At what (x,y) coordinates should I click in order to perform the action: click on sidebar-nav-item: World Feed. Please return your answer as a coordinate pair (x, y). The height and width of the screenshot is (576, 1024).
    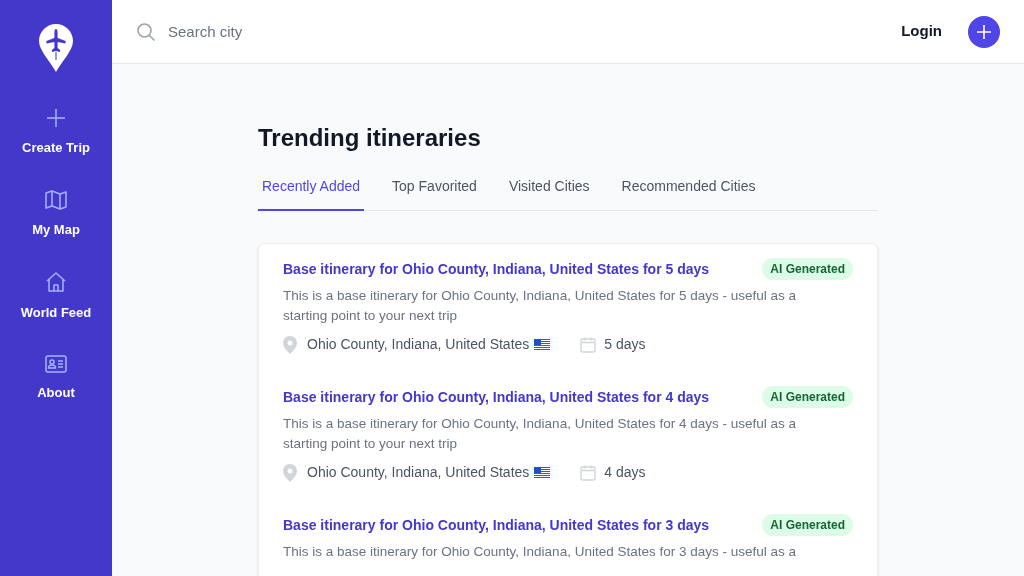
    Looking at the image, I should click on (56, 297).